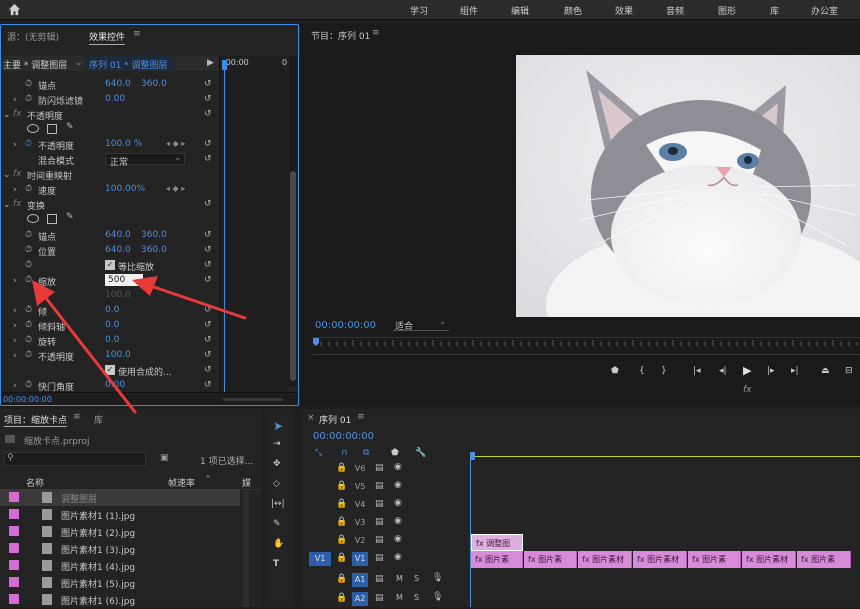 This screenshot has width=860, height=609. Describe the element at coordinates (849, 371) in the screenshot. I see `extract-icon: ⊟` at that location.